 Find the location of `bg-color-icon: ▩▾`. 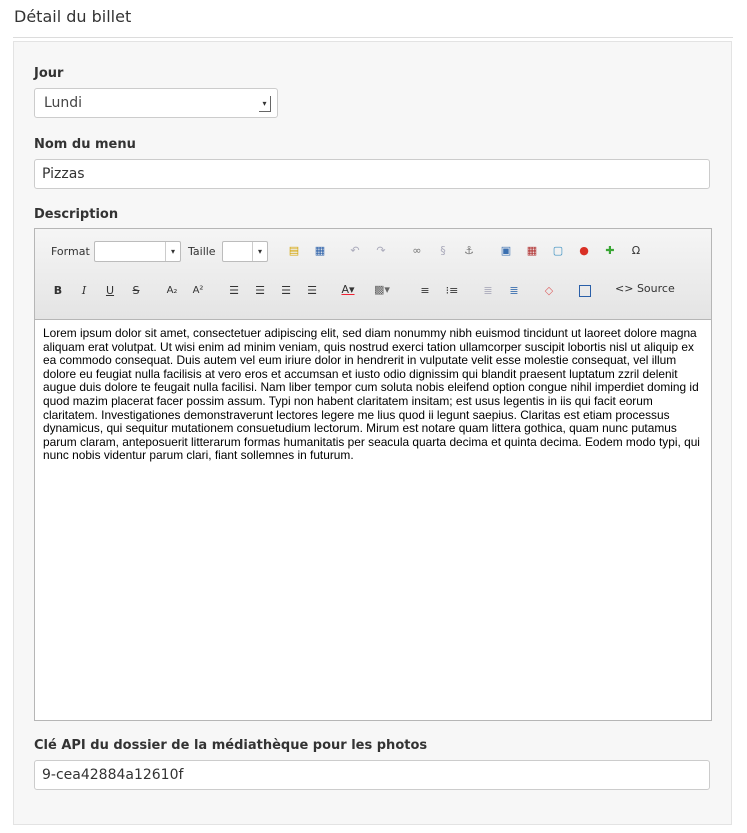

bg-color-icon: ▩▾ is located at coordinates (382, 290).